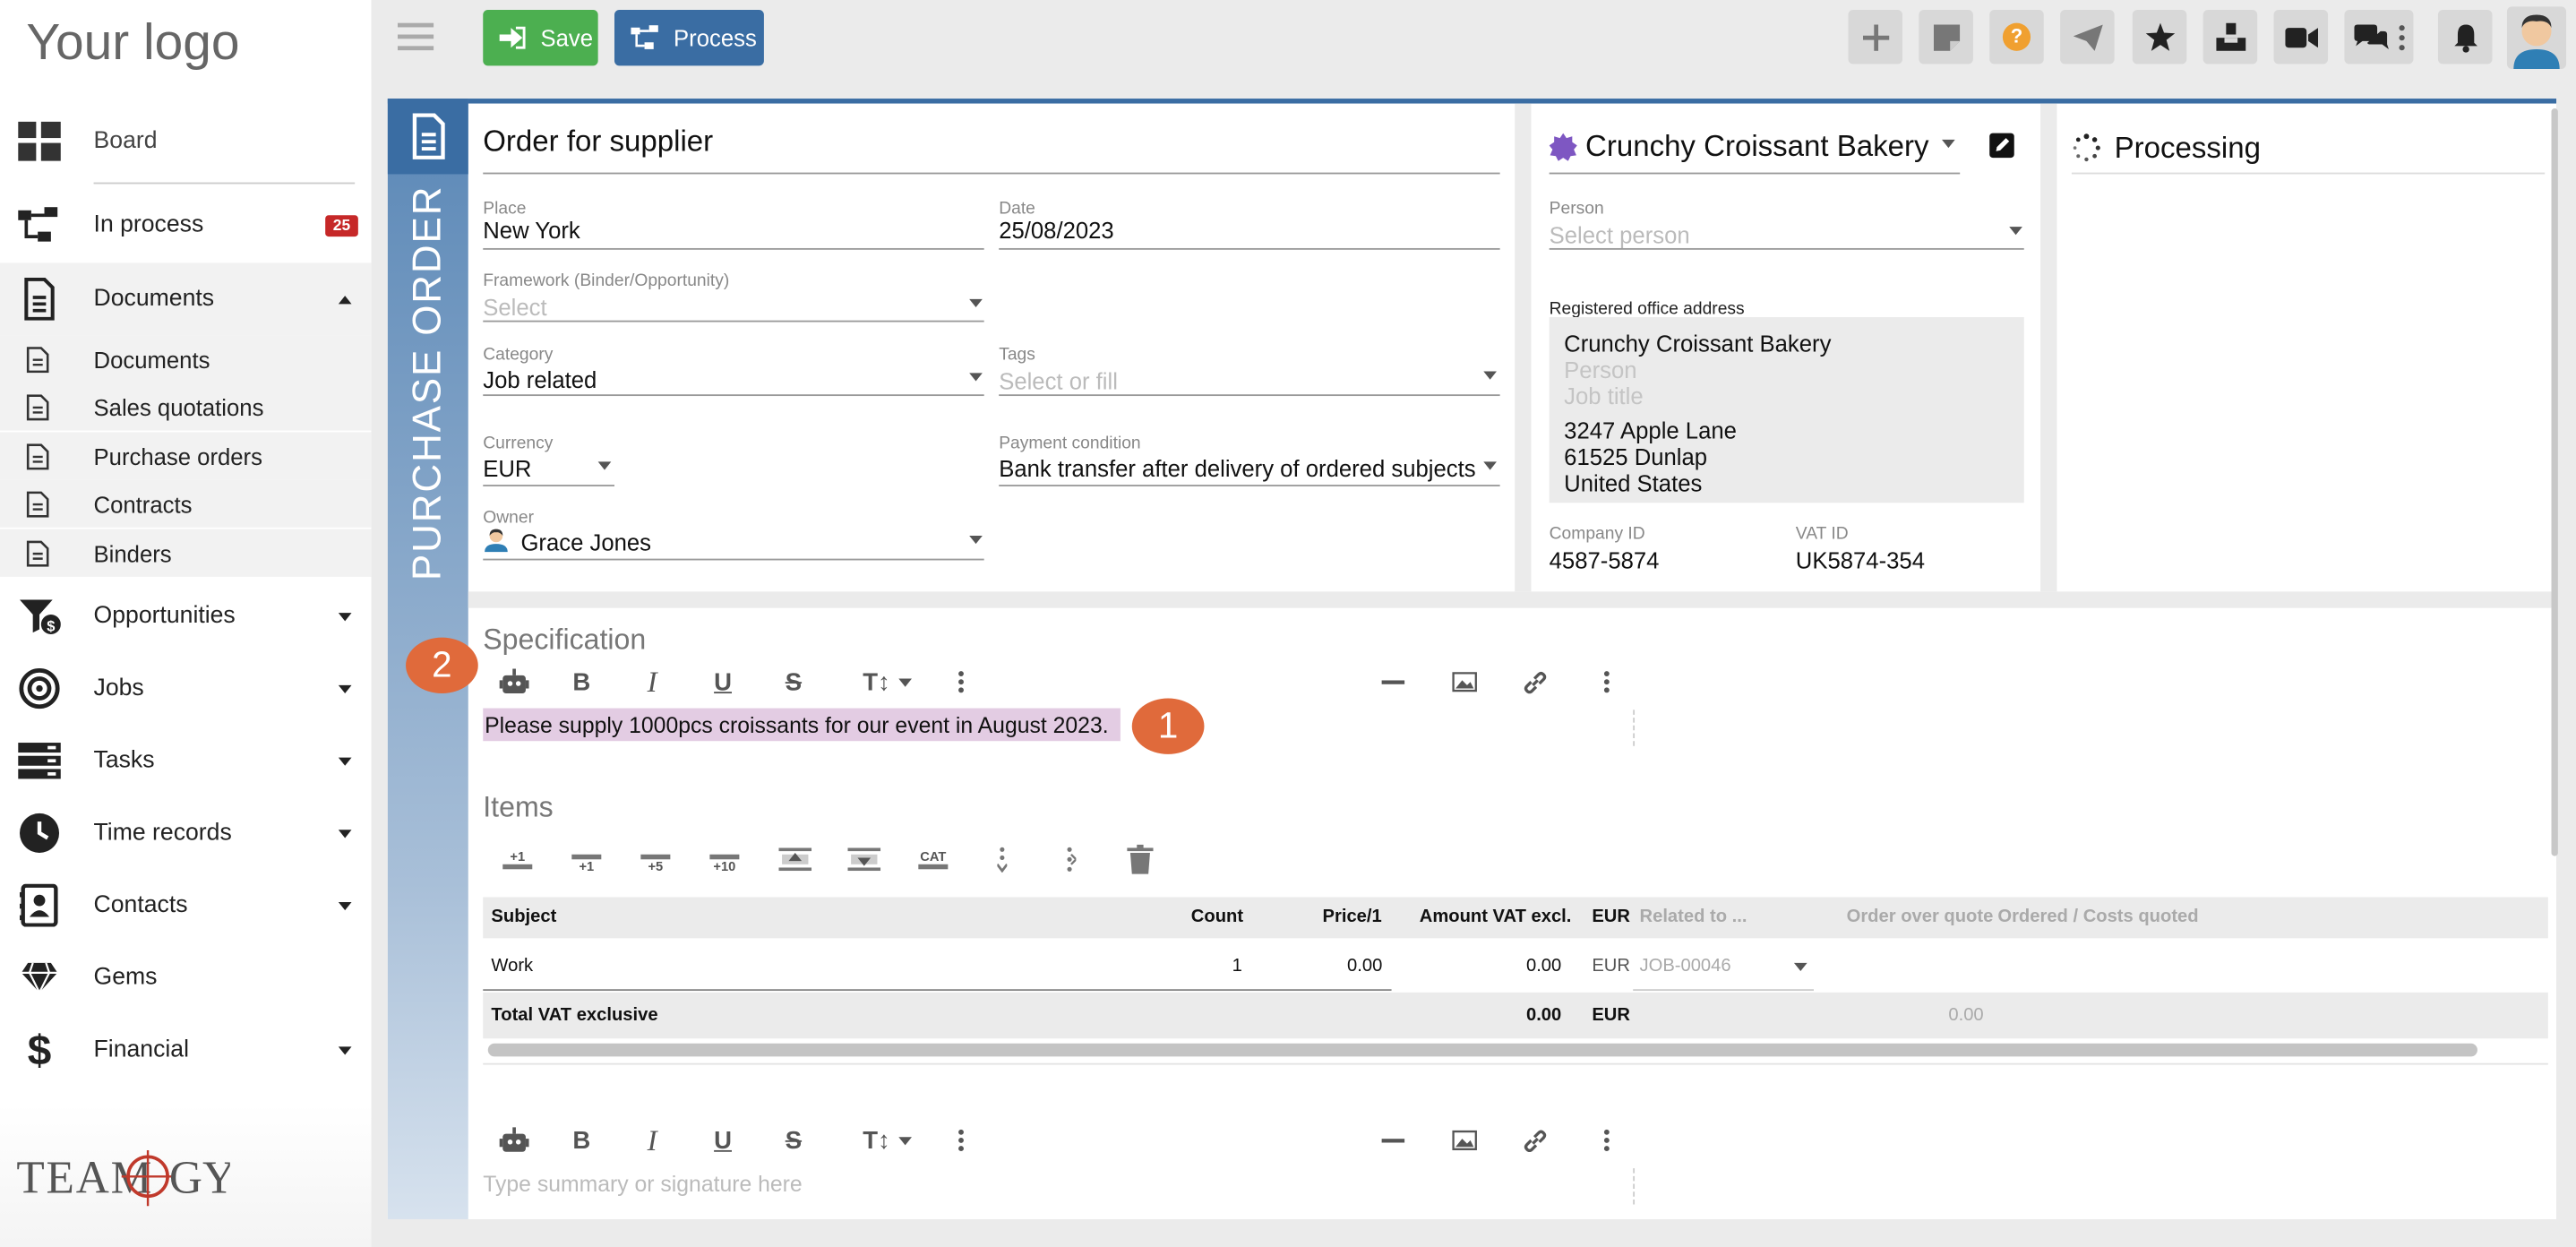  What do you see at coordinates (1364, 967) in the screenshot?
I see `row-price: 0.00` at bounding box center [1364, 967].